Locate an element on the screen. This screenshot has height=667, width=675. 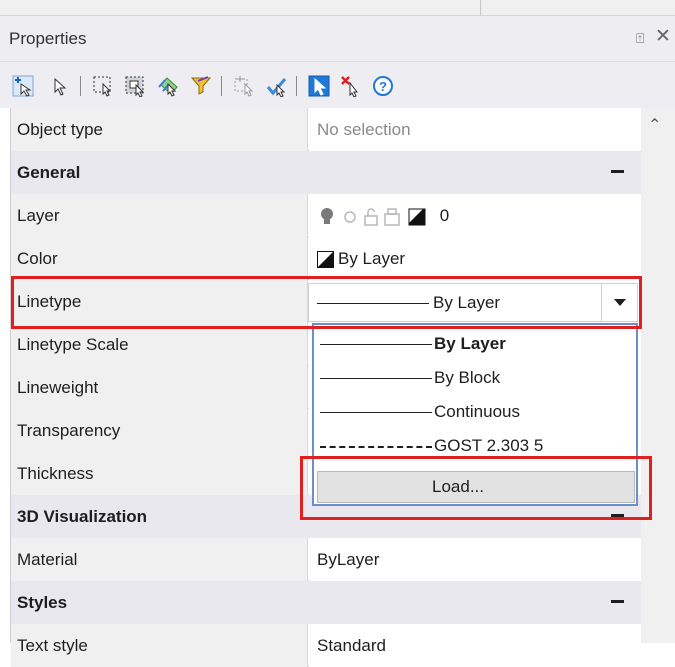
linetype-highlight is located at coordinates (326, 302).